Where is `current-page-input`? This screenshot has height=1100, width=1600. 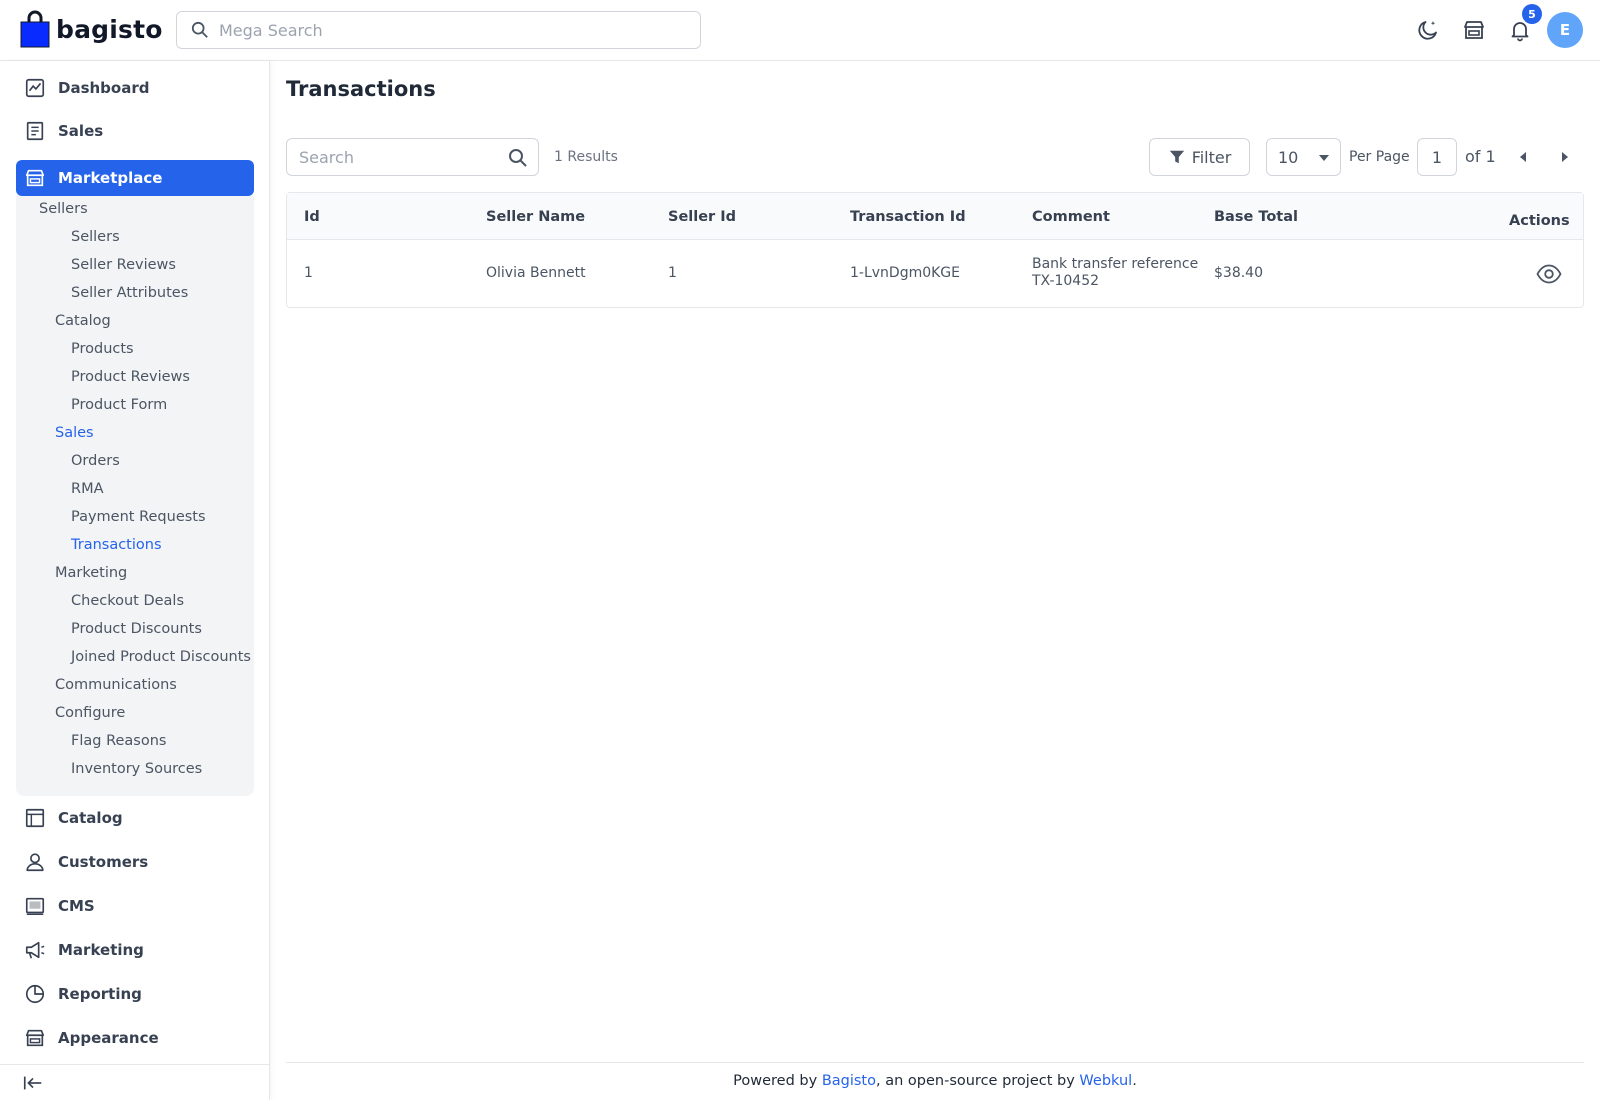 current-page-input is located at coordinates (1437, 157).